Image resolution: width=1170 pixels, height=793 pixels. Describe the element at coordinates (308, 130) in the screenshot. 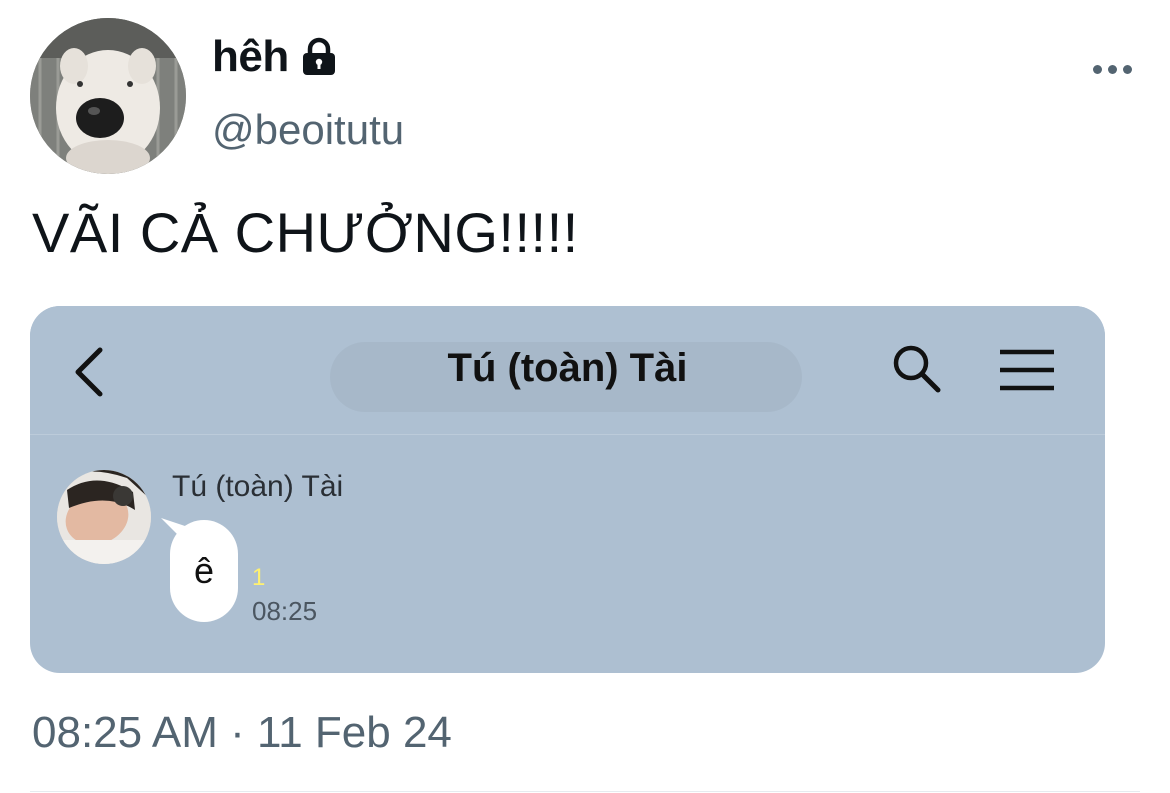

I see `user-handle: @beoitutu` at that location.